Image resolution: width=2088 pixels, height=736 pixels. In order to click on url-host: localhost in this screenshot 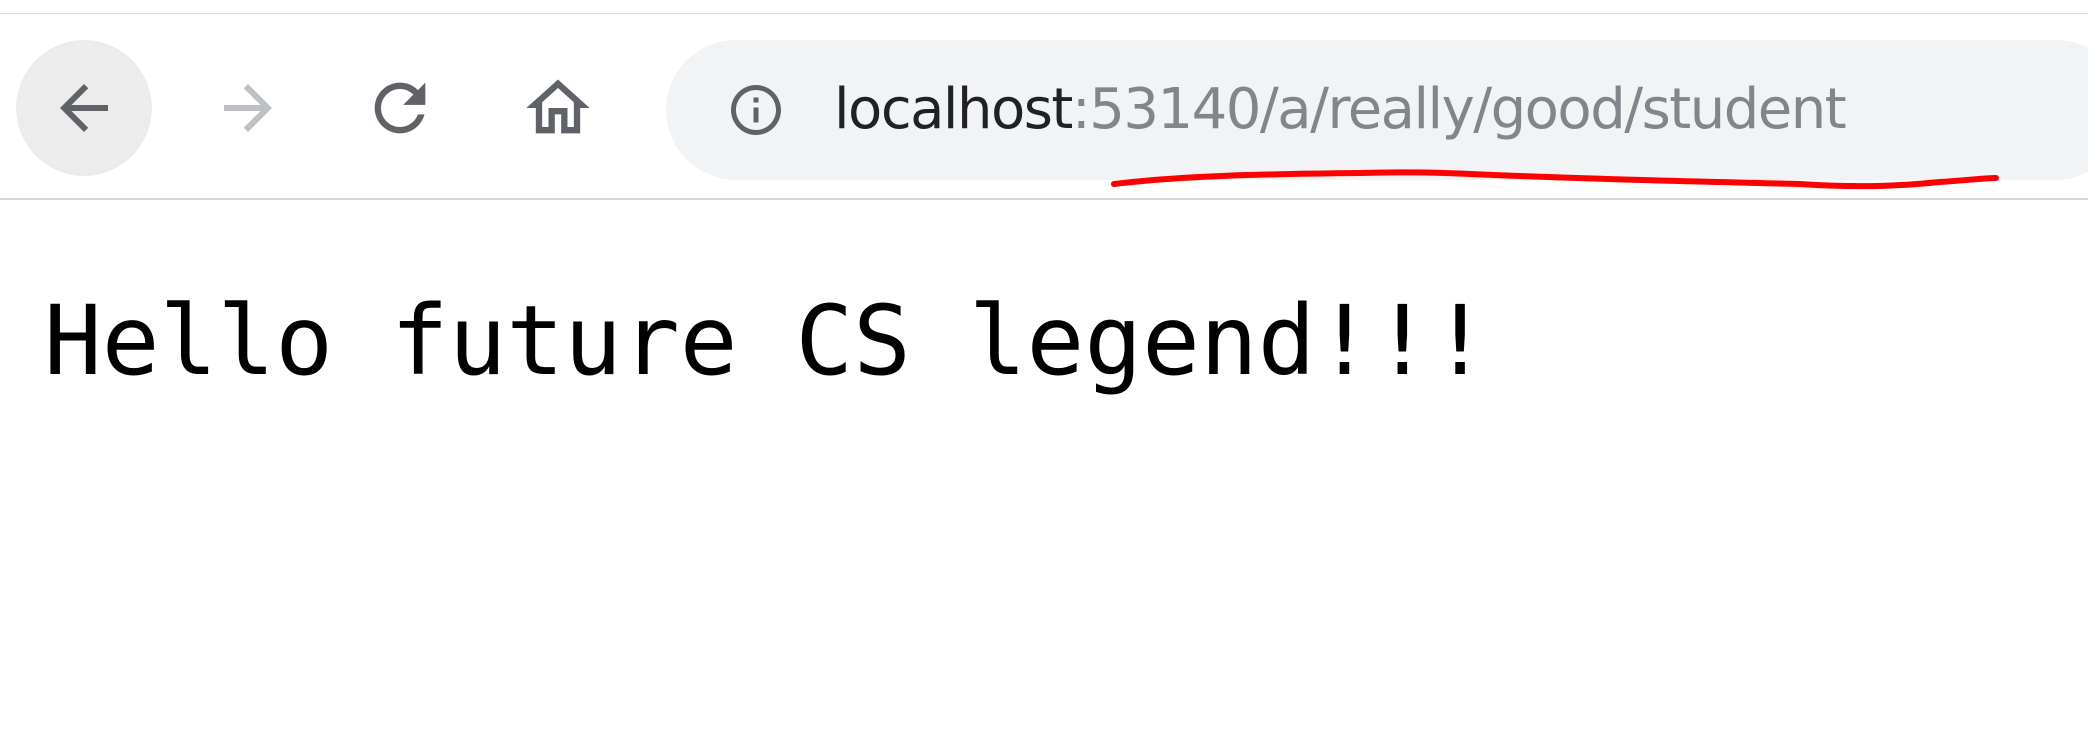, I will do `click(953, 109)`.